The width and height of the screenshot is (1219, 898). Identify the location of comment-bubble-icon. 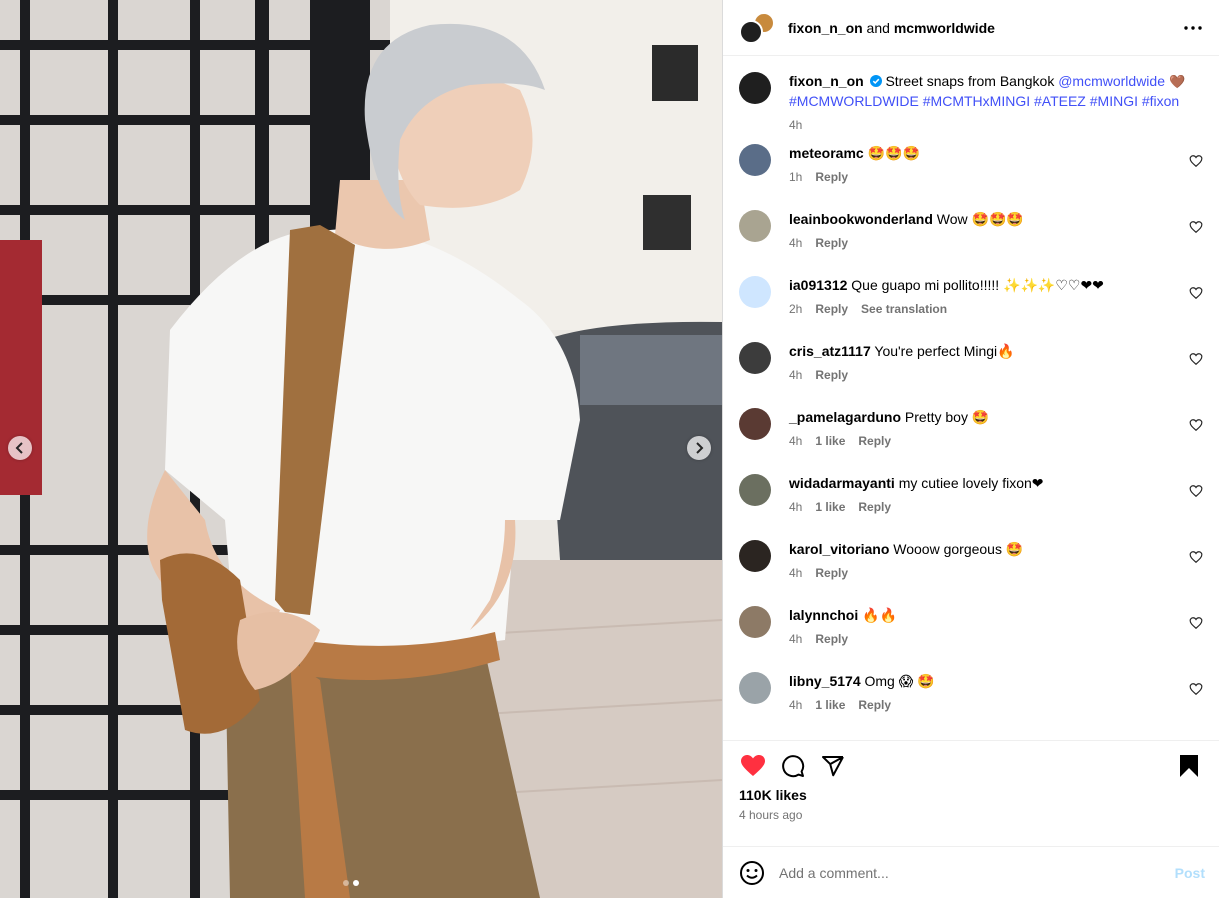
(793, 766).